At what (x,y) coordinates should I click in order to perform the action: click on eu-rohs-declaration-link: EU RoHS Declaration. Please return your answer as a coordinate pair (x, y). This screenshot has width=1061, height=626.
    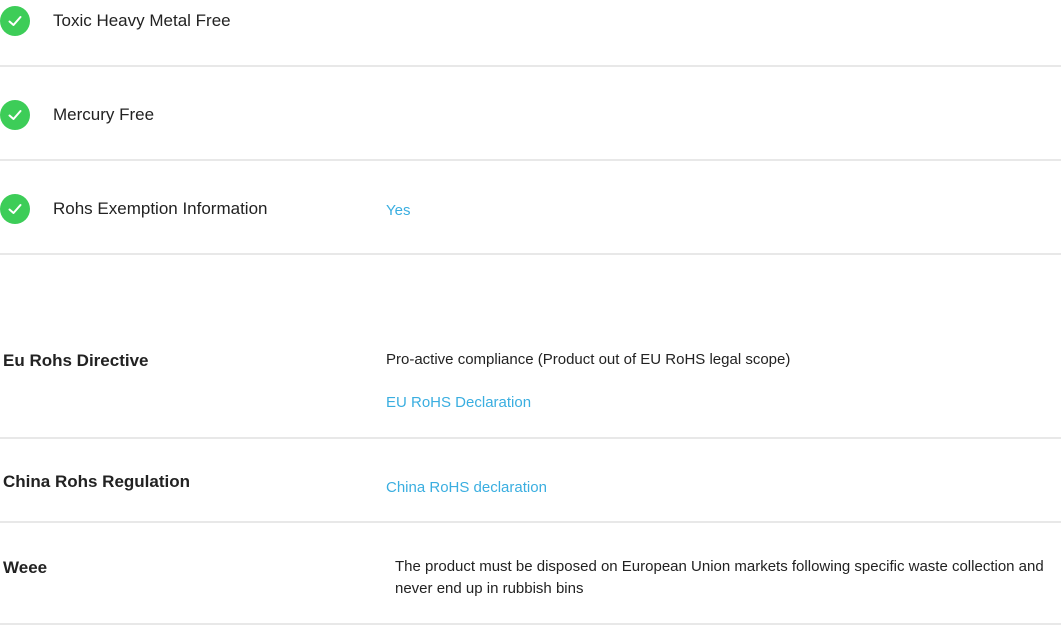
    Looking at the image, I should click on (458, 402).